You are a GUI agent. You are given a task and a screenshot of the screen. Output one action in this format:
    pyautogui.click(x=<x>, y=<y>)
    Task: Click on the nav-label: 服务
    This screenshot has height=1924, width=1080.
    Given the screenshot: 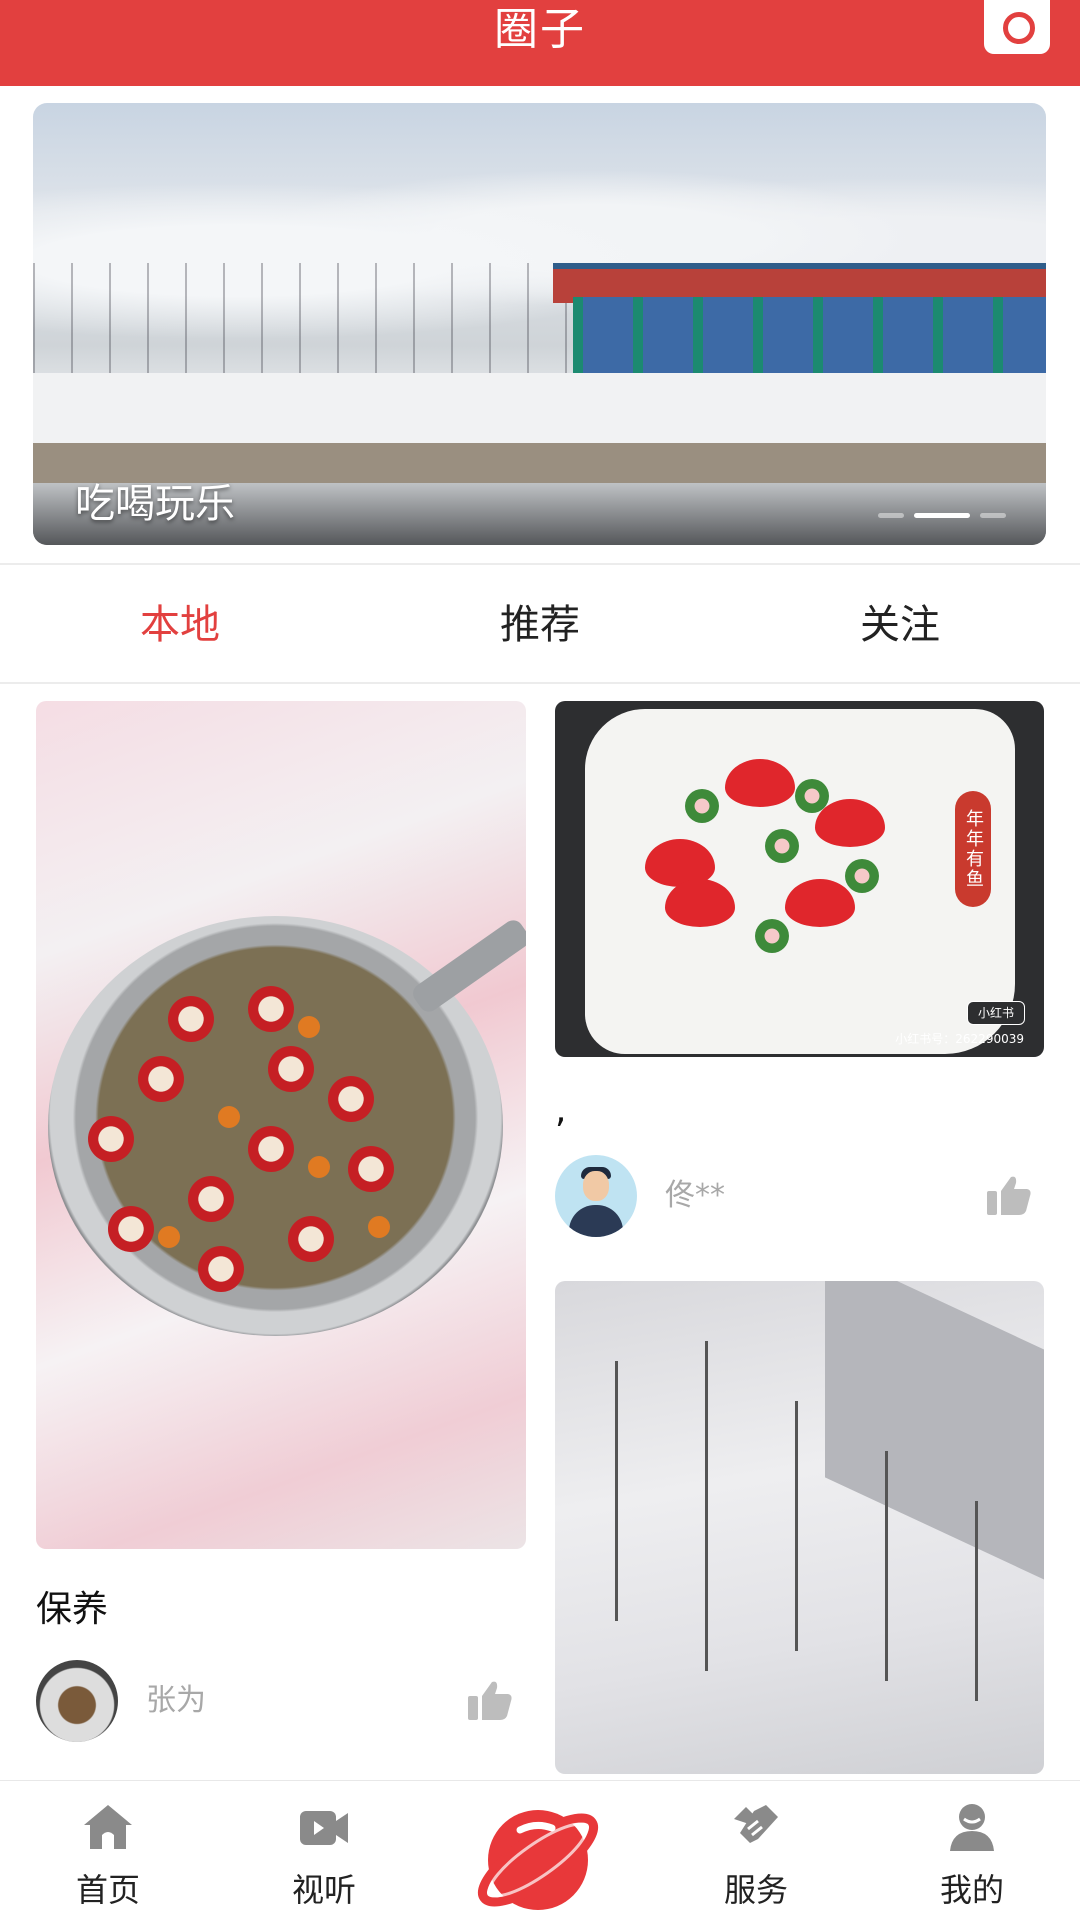 What is the action you would take?
    pyautogui.click(x=755, y=1890)
    